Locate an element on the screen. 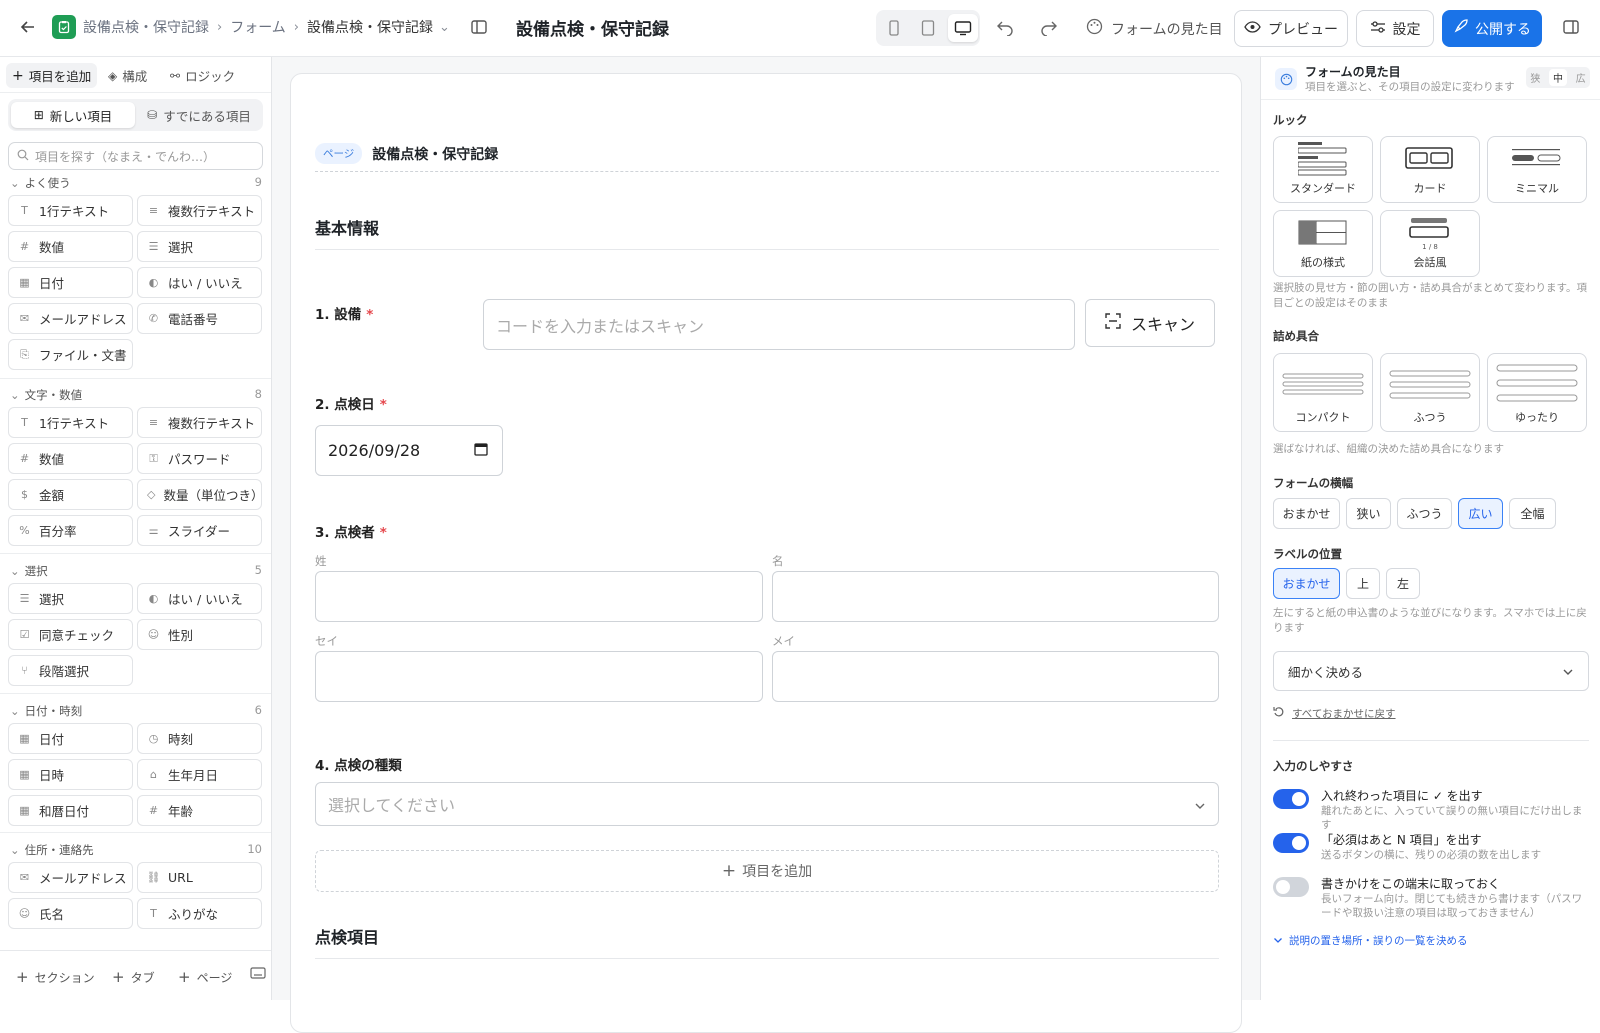 This screenshot has width=1600, height=1033. field-type-item: ☰ 選択 is located at coordinates (70, 598).